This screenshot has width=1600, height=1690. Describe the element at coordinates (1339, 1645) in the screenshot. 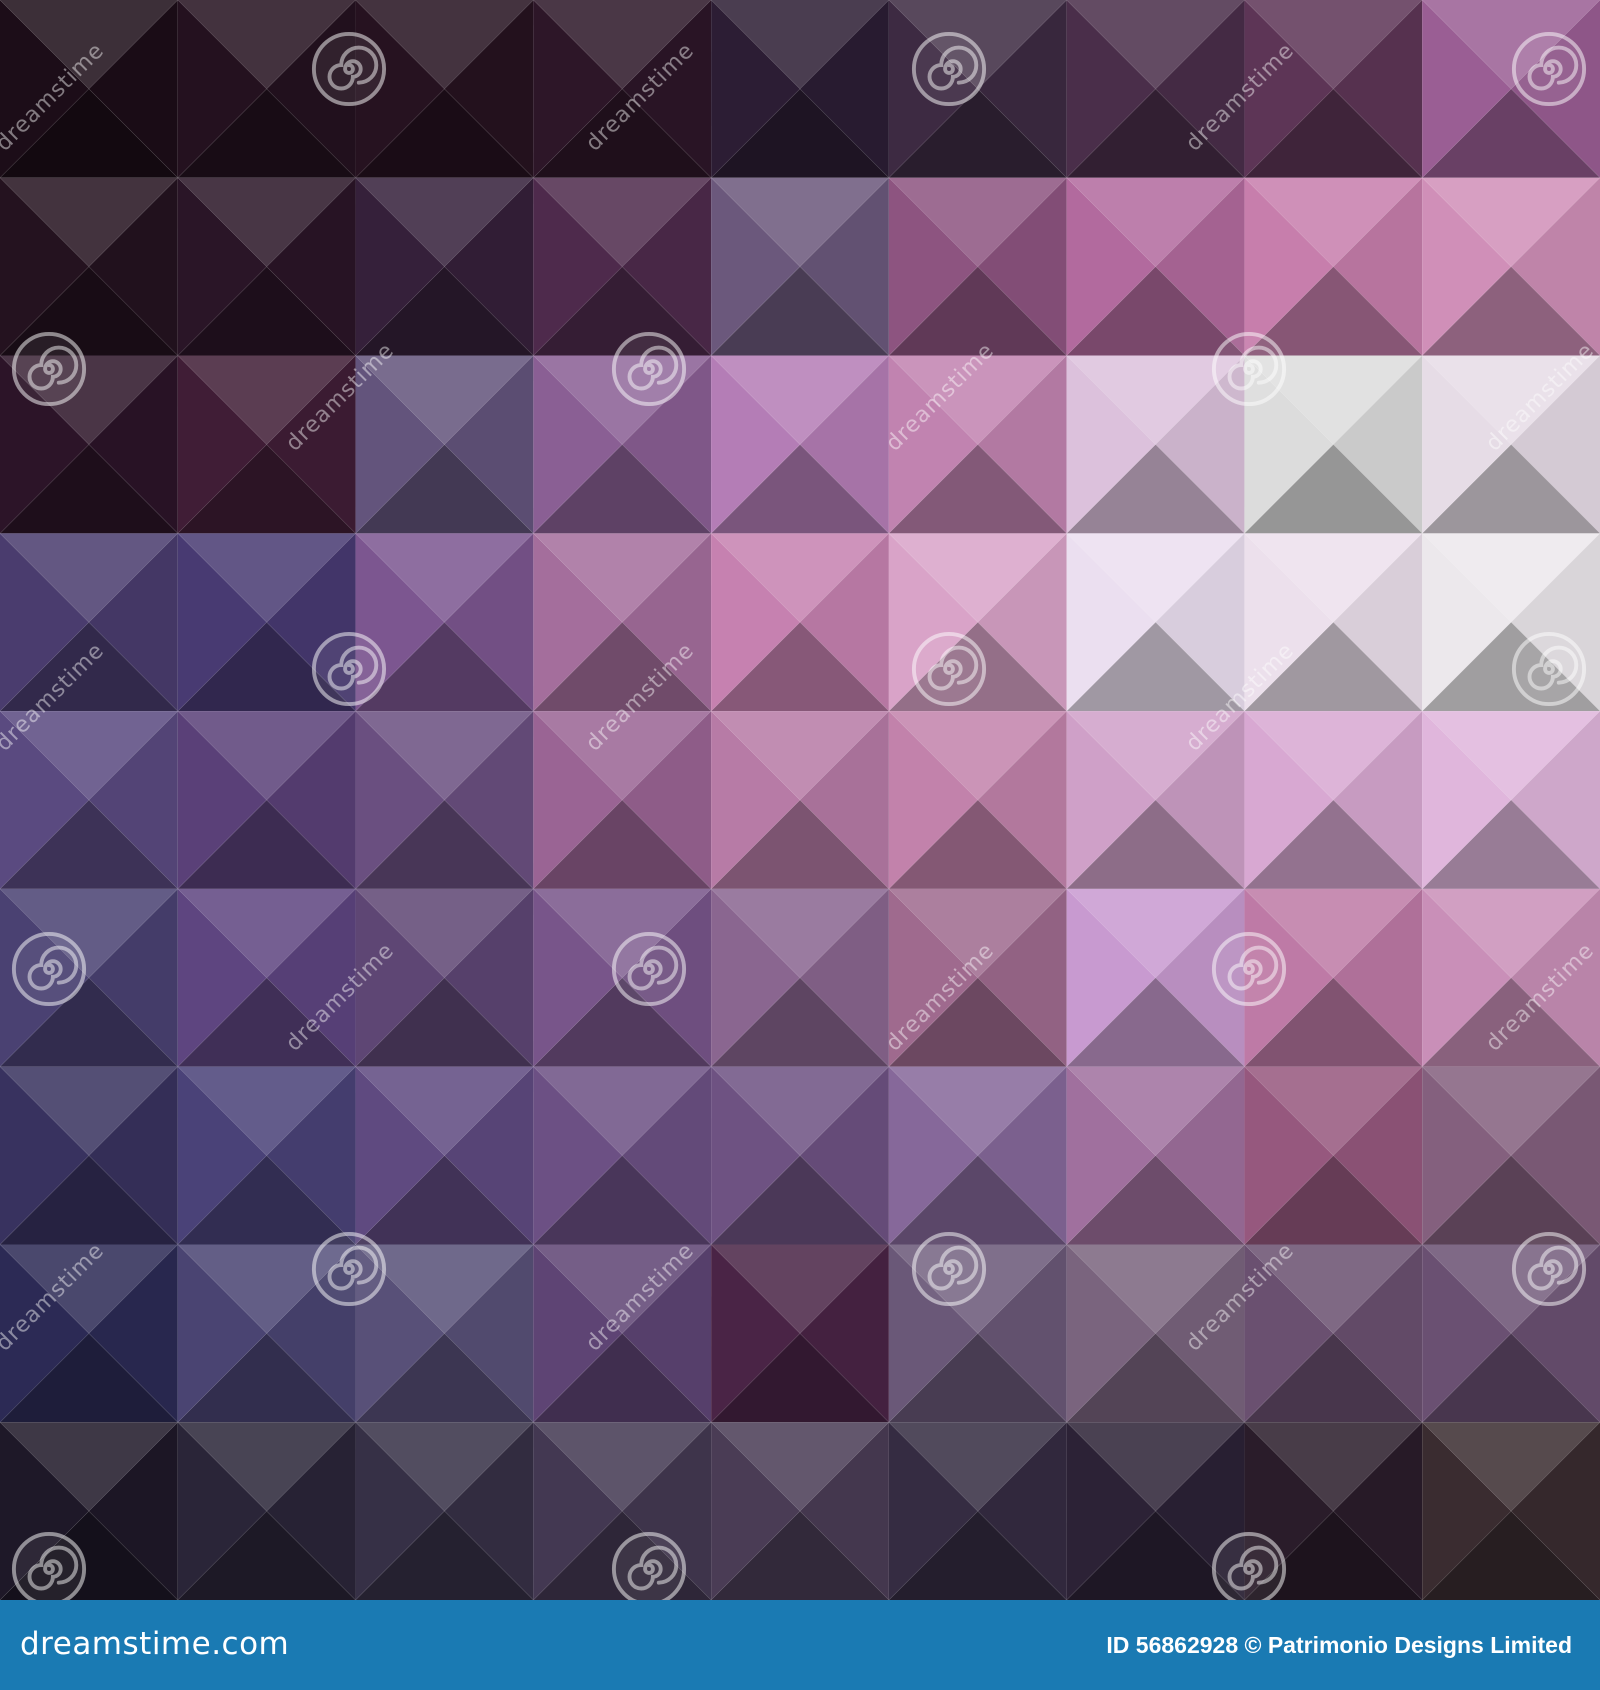

I see `footer-credit: ID 56862928 © Patrimonio Designs Limited` at that location.